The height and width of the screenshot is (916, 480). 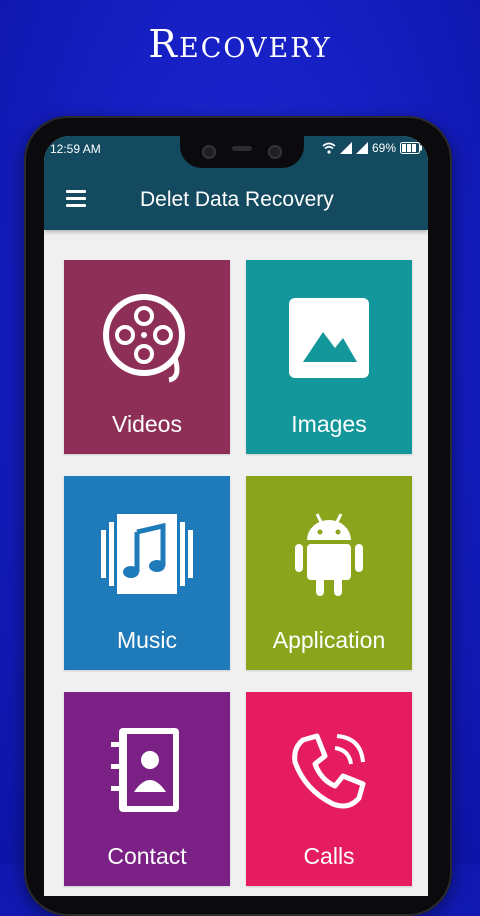 I want to click on tile-videos: Videos, so click(x=147, y=357).